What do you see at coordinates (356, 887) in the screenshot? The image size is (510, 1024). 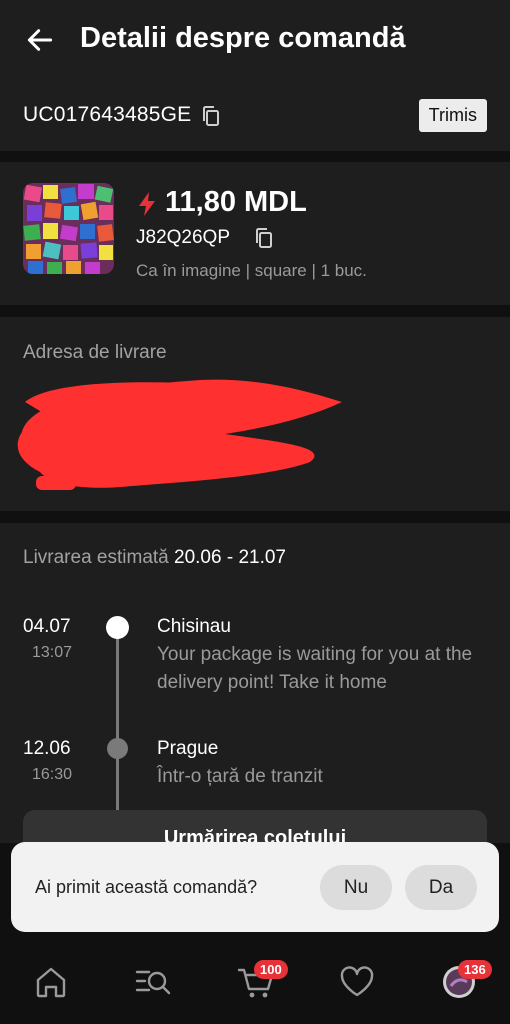 I see `no-button: Nu` at bounding box center [356, 887].